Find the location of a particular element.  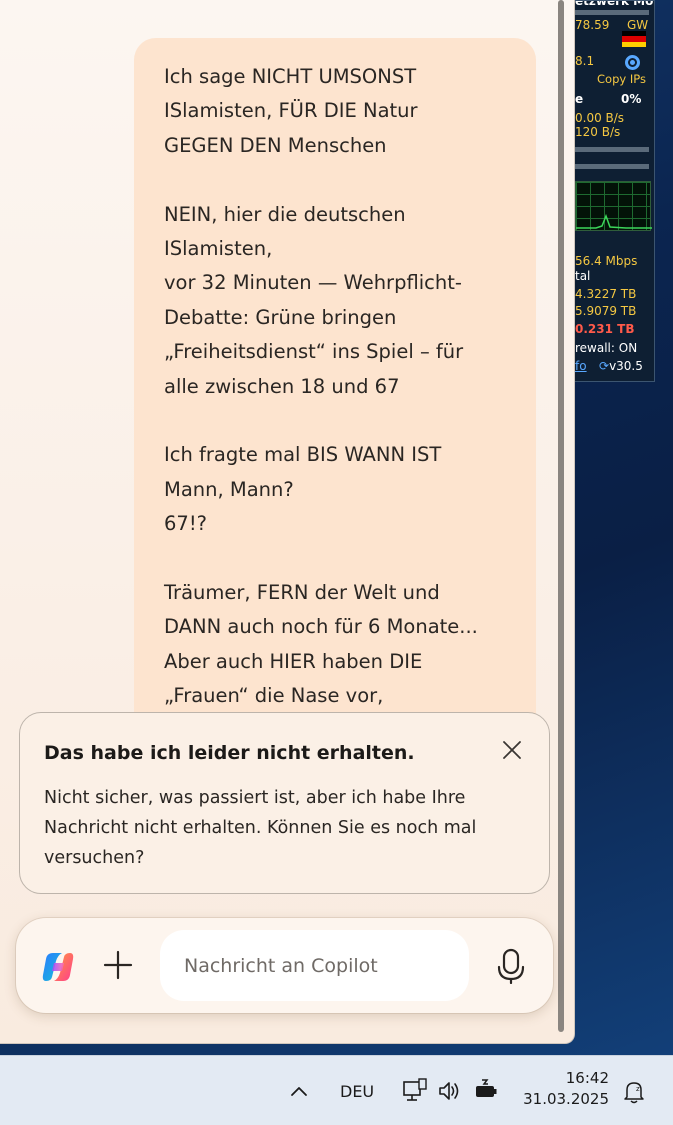

notice-title: Das habe ich leider nicht erhalten. is located at coordinates (229, 753).